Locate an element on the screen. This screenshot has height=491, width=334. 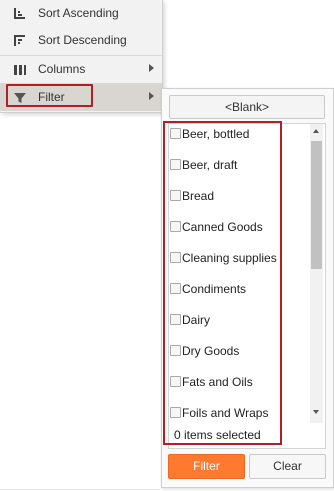
menu-item-label: Sort Descending is located at coordinates (82, 40).